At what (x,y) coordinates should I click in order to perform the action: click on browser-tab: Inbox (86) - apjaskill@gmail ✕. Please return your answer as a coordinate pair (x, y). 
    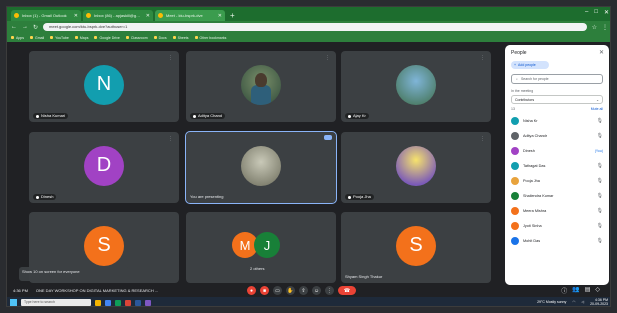
    Looking at the image, I should click on (118, 15).